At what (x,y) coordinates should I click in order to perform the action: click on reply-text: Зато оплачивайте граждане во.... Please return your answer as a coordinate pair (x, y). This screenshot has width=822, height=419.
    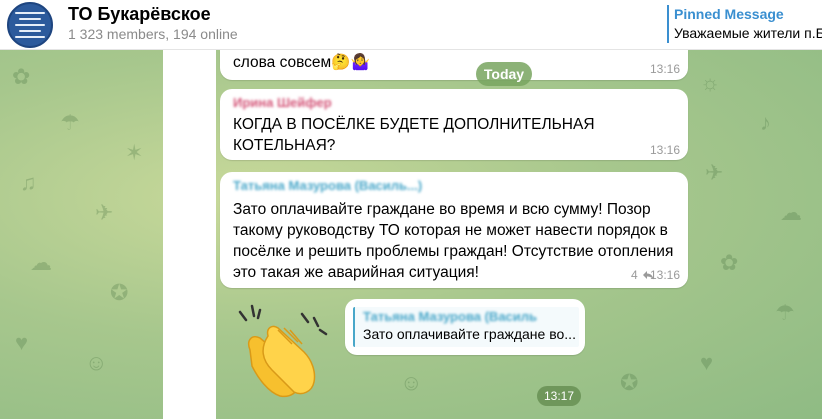
    Looking at the image, I should click on (469, 334).